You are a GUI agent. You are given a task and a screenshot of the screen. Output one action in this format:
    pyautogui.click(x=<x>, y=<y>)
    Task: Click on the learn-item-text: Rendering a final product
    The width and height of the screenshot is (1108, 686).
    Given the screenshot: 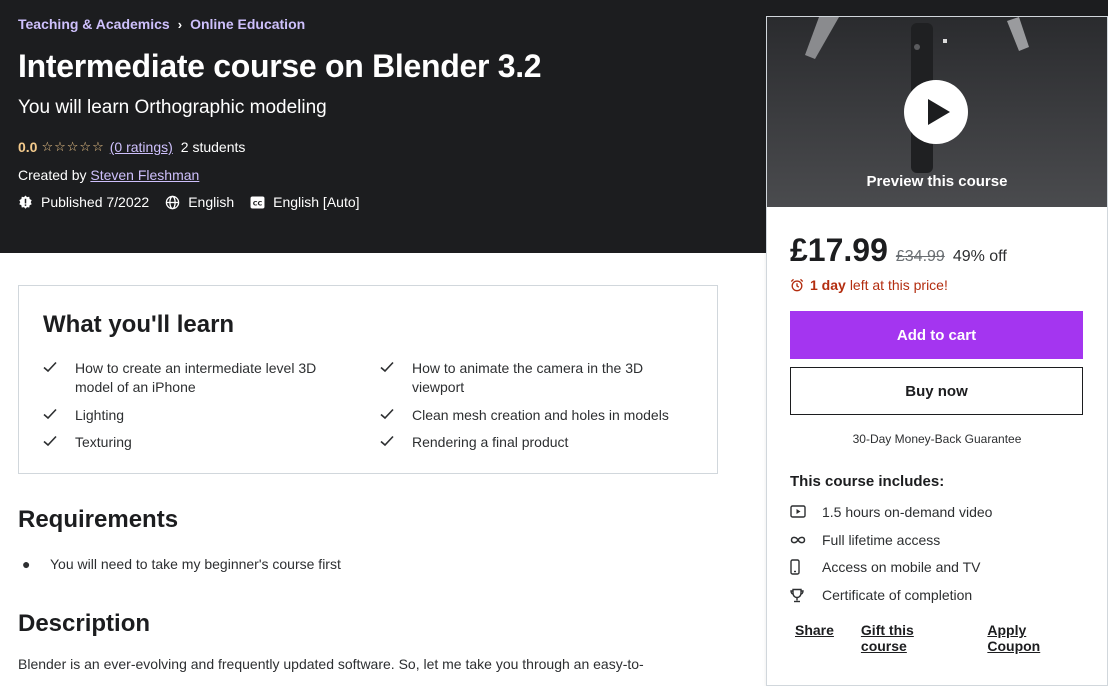 What is the action you would take?
    pyautogui.click(x=490, y=442)
    